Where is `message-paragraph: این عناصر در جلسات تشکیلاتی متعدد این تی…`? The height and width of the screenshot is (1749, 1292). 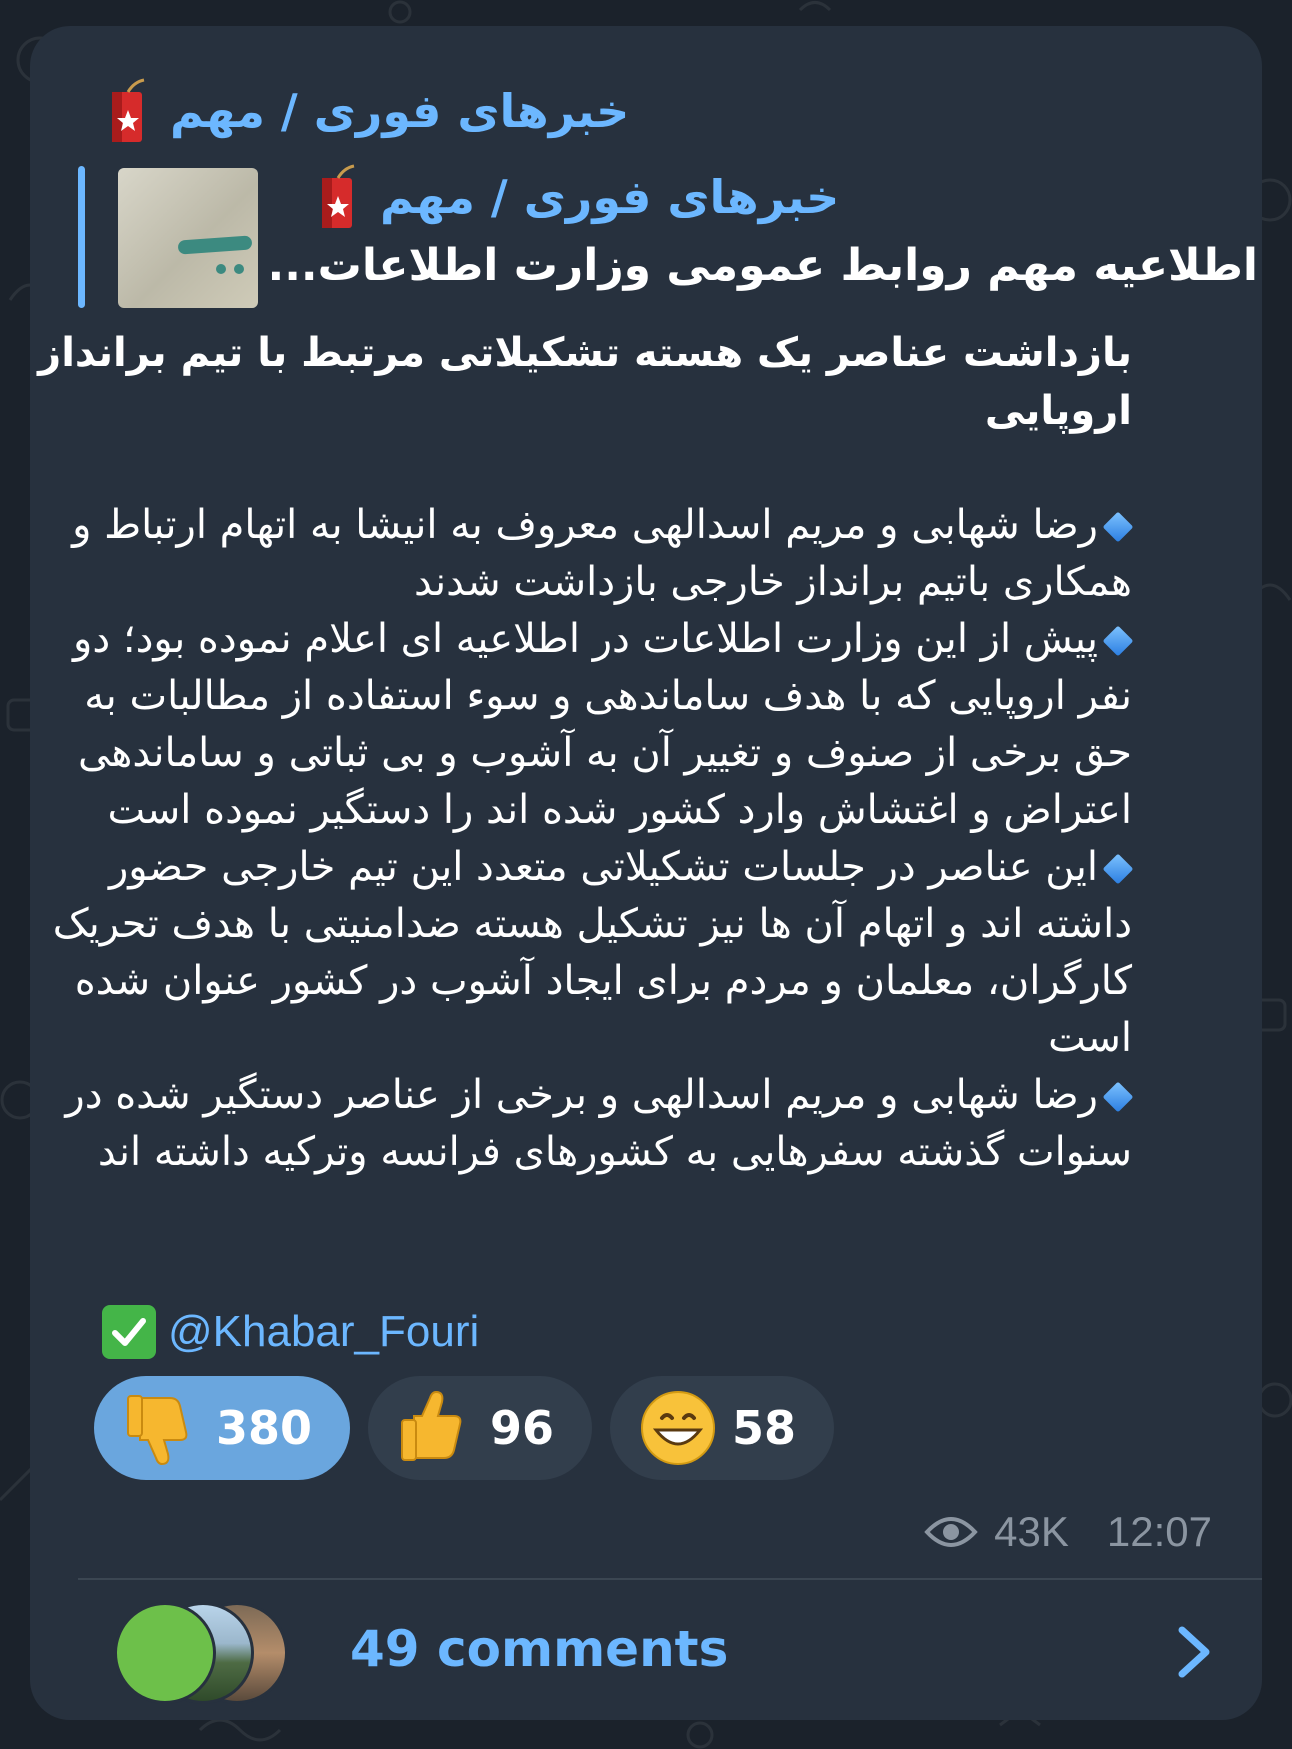 message-paragraph: این عناصر در جلسات تشکیلاتی متعدد این تی… is located at coordinates (583, 953).